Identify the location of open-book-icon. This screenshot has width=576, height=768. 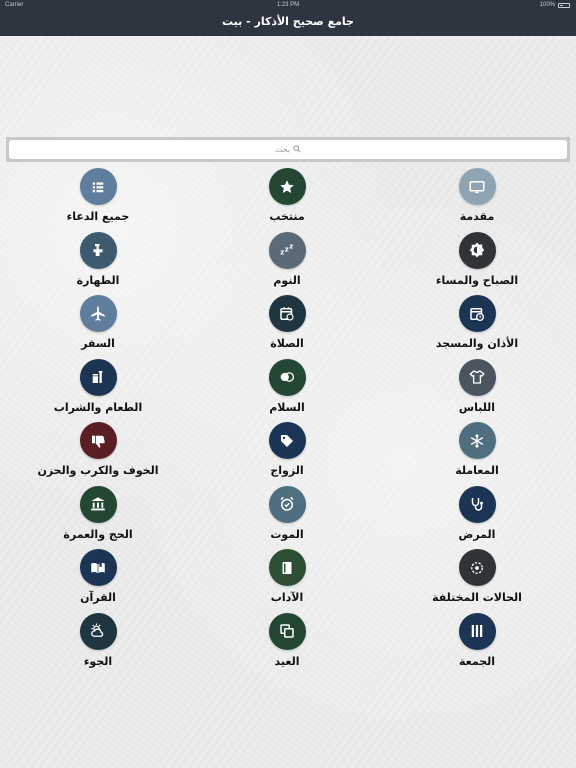
(98, 567).